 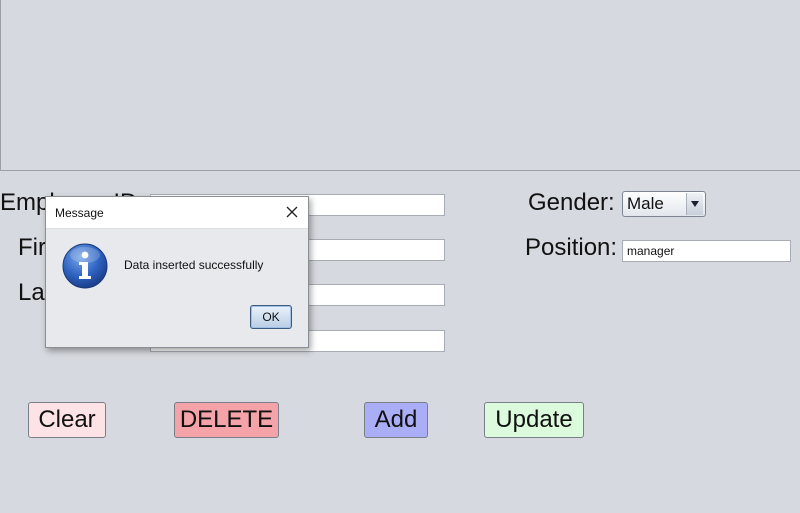 I want to click on update-button: Update, so click(x=534, y=420).